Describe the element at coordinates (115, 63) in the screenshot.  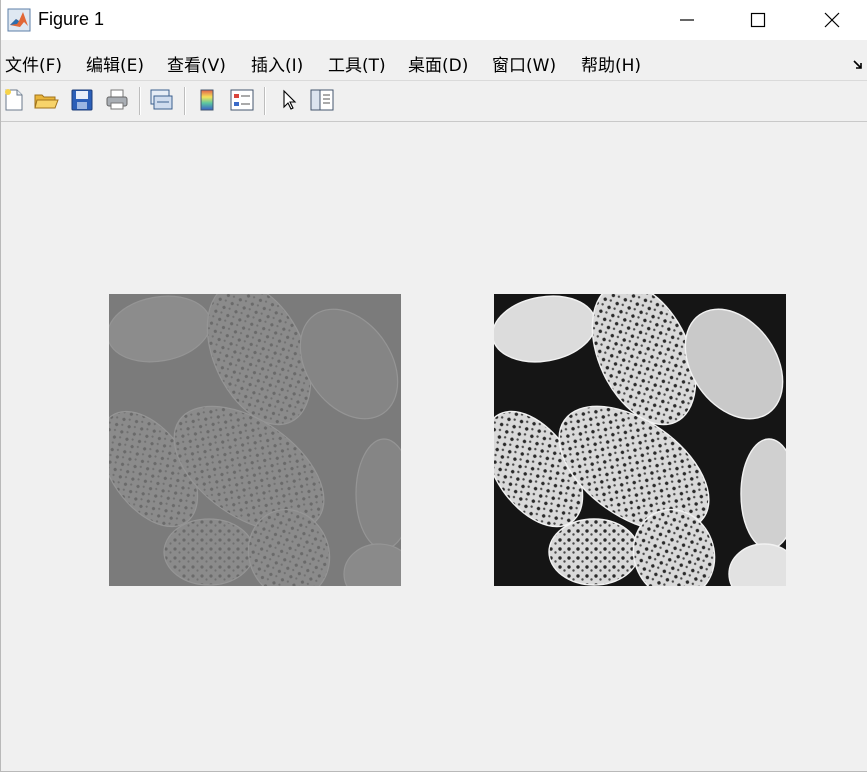
I see `menu-edit: 编辑(E)` at that location.